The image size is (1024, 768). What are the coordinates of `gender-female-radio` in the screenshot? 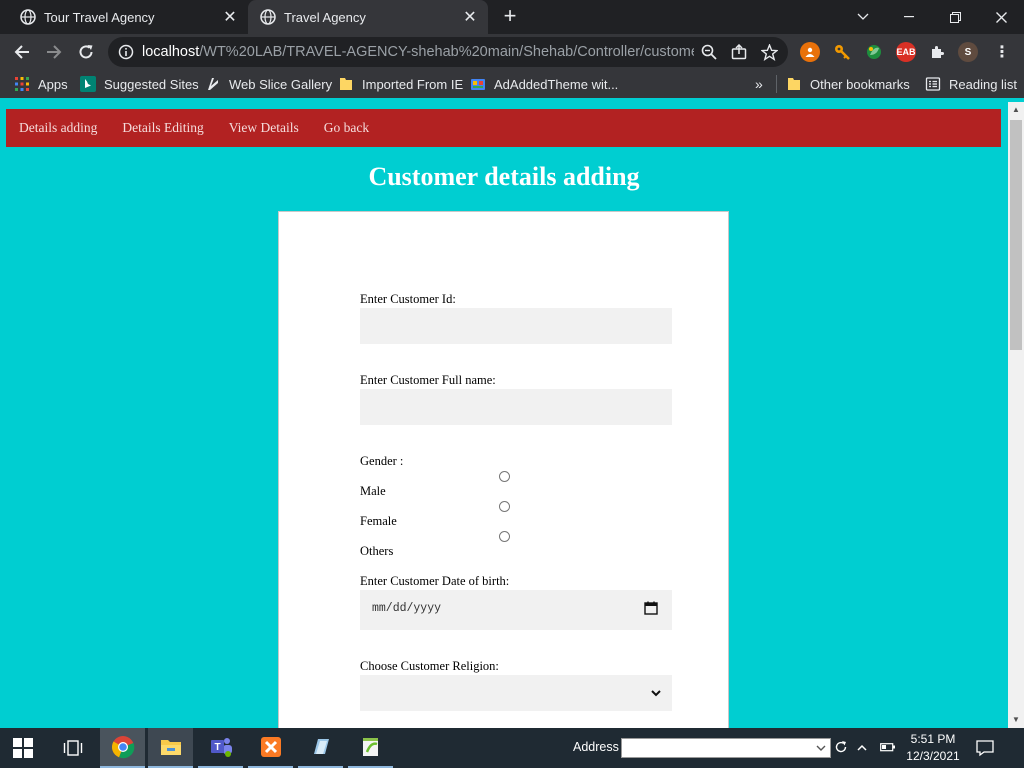 It's located at (504, 506).